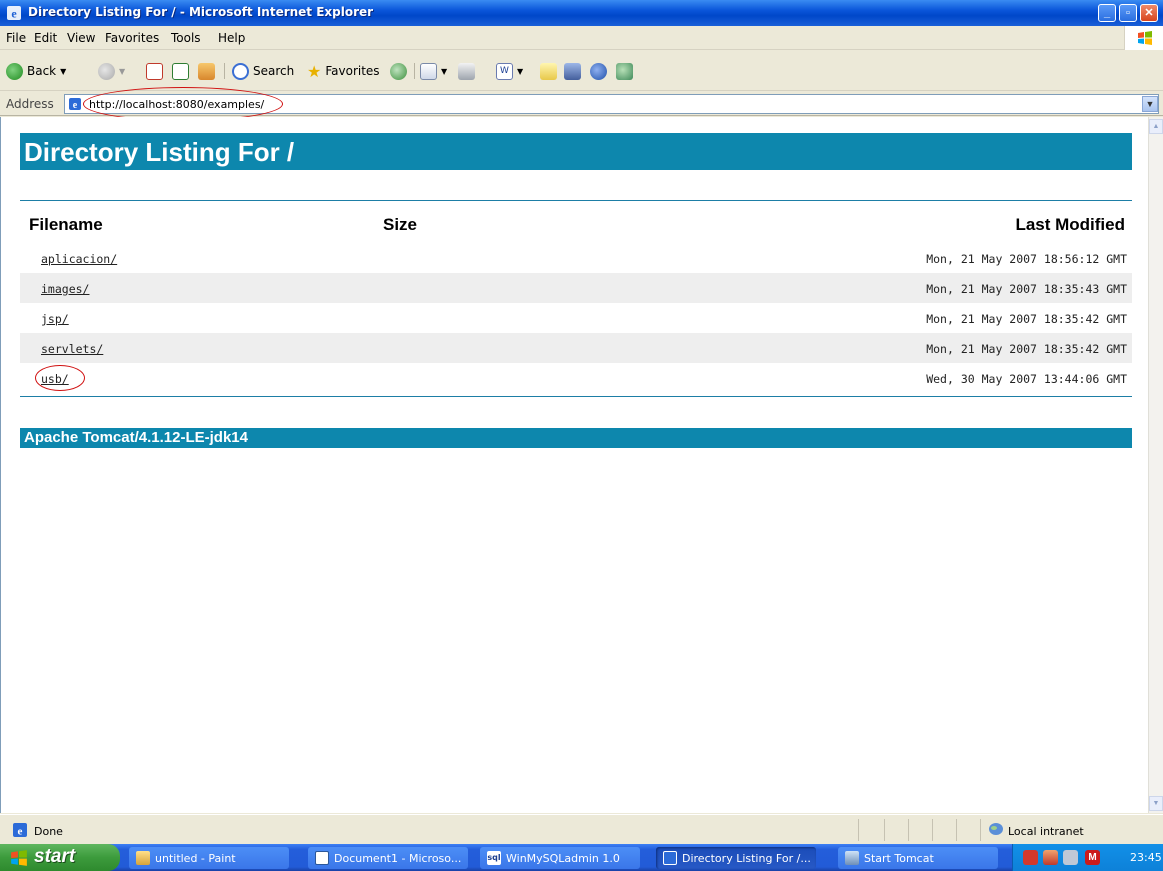  What do you see at coordinates (581, 38) in the screenshot?
I see `menu-bar: File Edit View Favorites Tools Help` at bounding box center [581, 38].